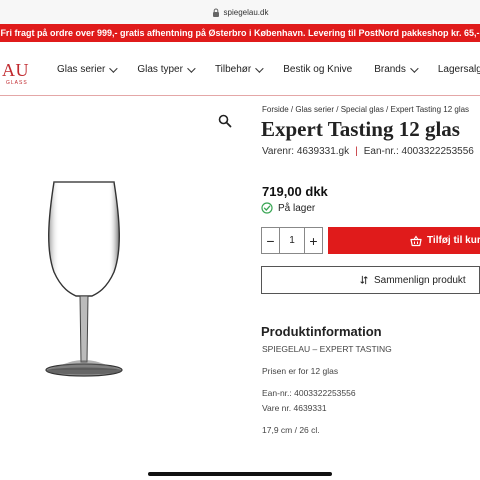 This screenshot has height=480, width=480. Describe the element at coordinates (418, 151) in the screenshot. I see `ean-number: Ean-nr.: 4003322253556` at that location.